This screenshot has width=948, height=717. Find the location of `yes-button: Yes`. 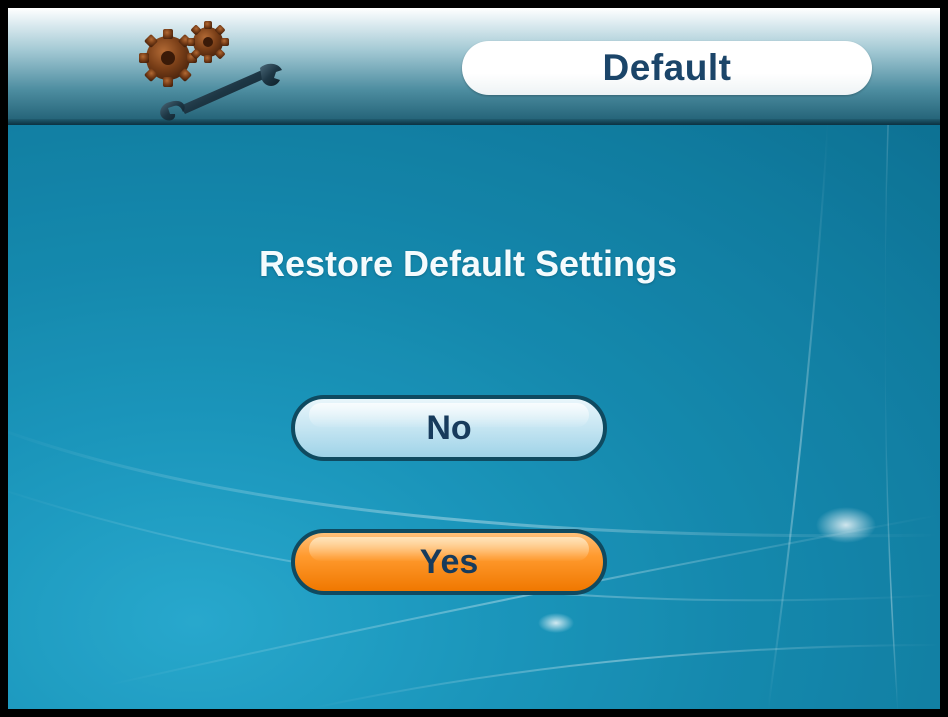

yes-button: Yes is located at coordinates (449, 562).